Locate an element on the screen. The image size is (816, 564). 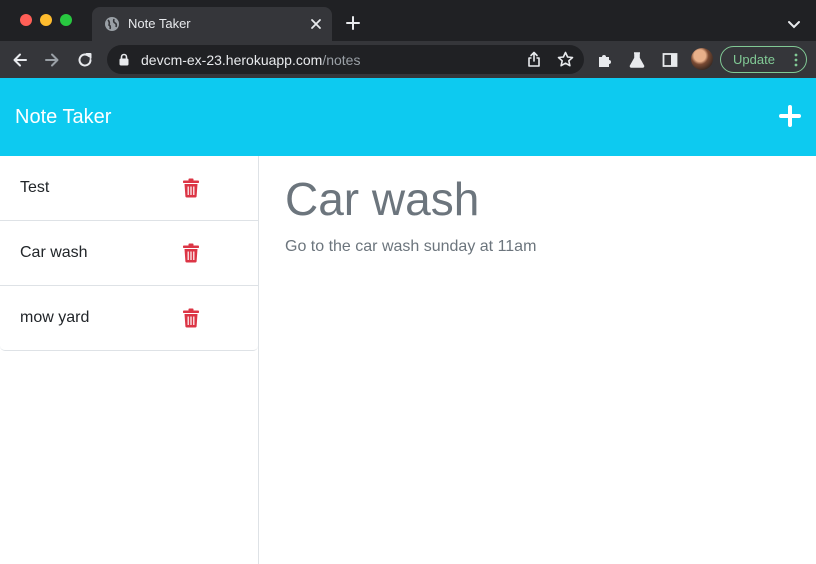
browser-toolbar: devcm-ex-23.herokuapp.com/notes Update is located at coordinates (408, 59).